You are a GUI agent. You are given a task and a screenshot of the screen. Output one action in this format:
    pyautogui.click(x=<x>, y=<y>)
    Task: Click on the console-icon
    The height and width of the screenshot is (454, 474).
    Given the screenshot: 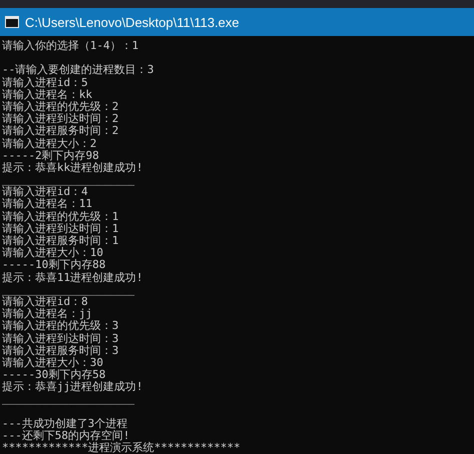 What is the action you would take?
    pyautogui.click(x=12, y=22)
    